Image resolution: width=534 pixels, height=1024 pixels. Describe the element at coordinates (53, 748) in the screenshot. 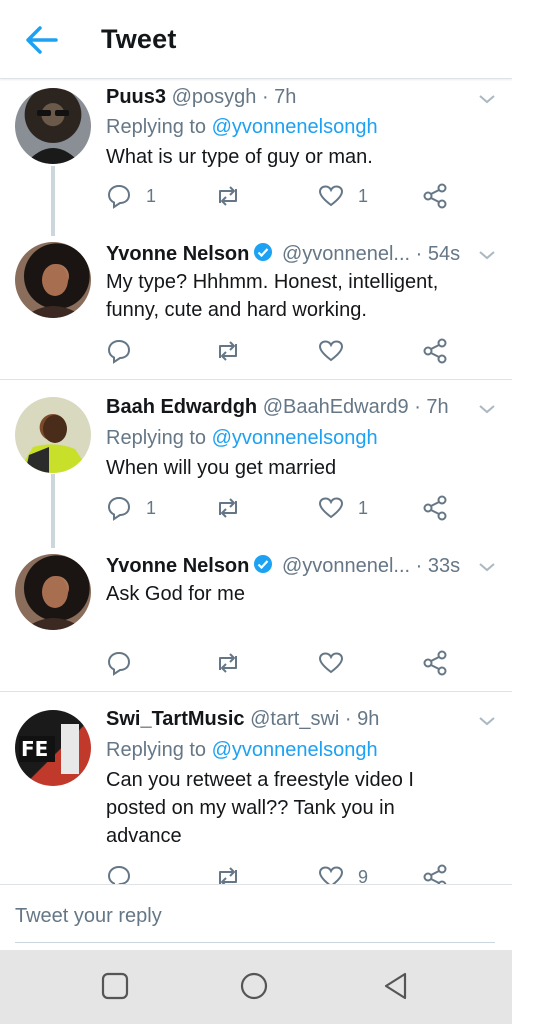

I see `avatar: FE` at that location.